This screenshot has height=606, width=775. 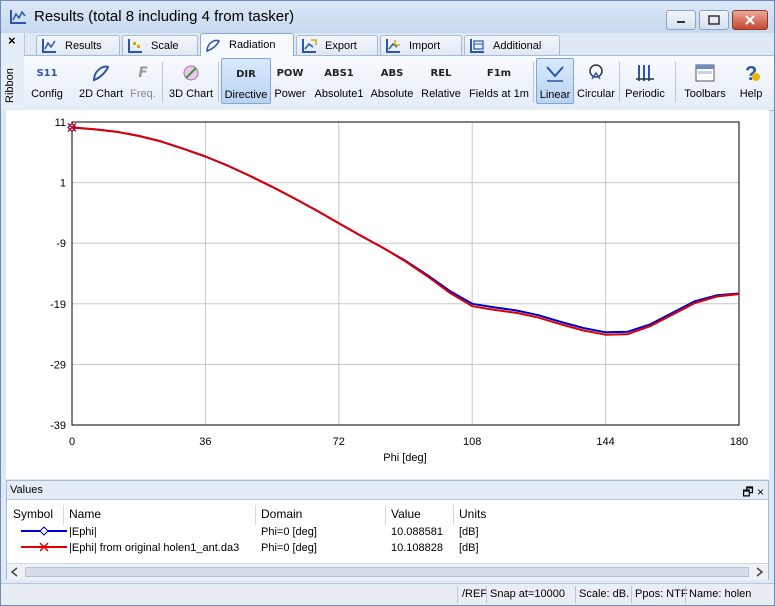 What do you see at coordinates (555, 95) in the screenshot?
I see `button-label: Linear` at bounding box center [555, 95].